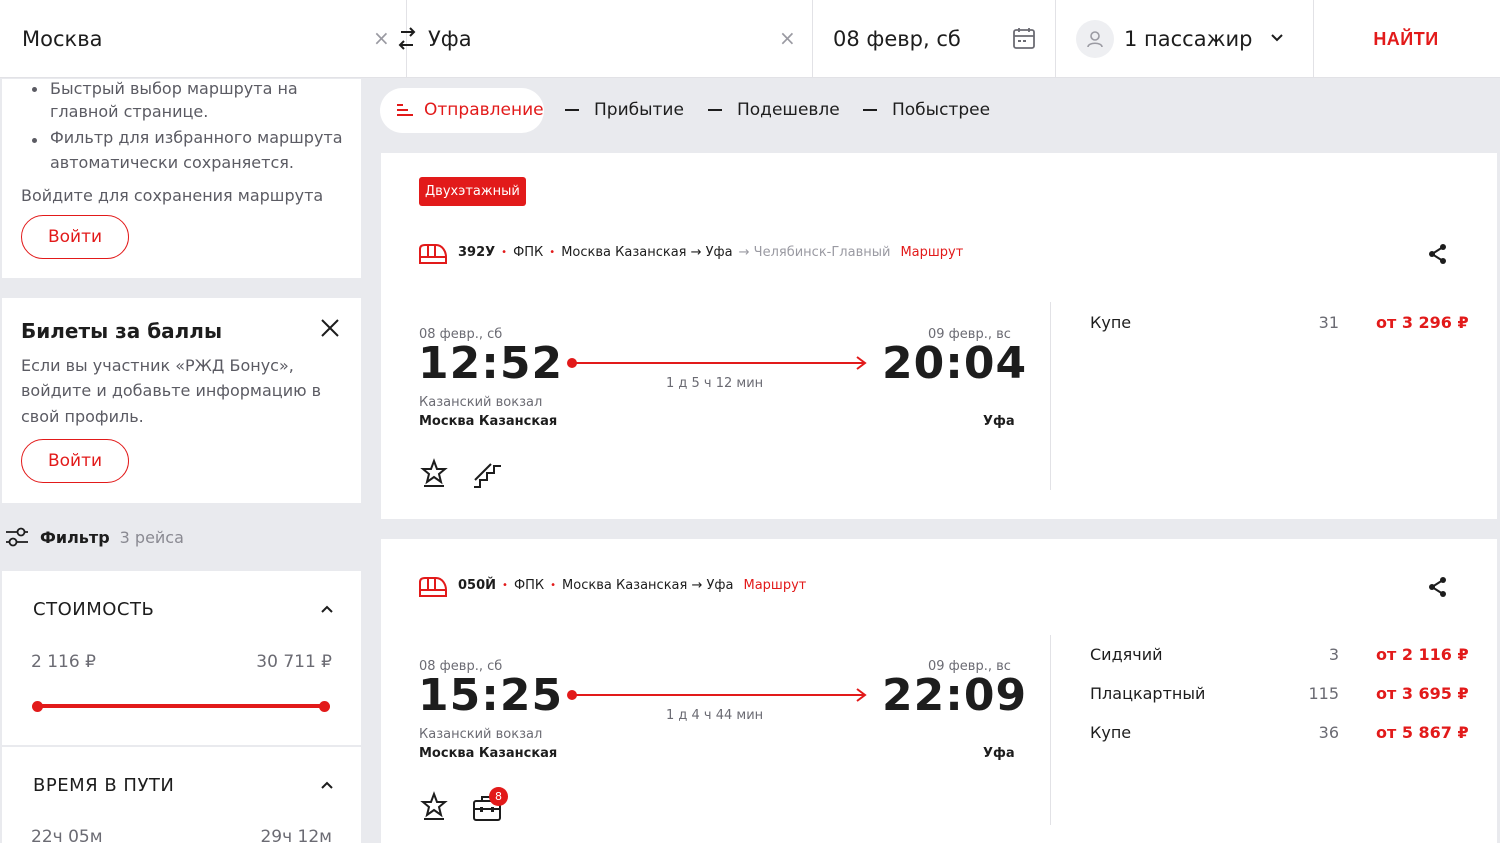  What do you see at coordinates (715, 715) in the screenshot?
I see `travel-duration: 1 д 4 ч 44 мин` at bounding box center [715, 715].